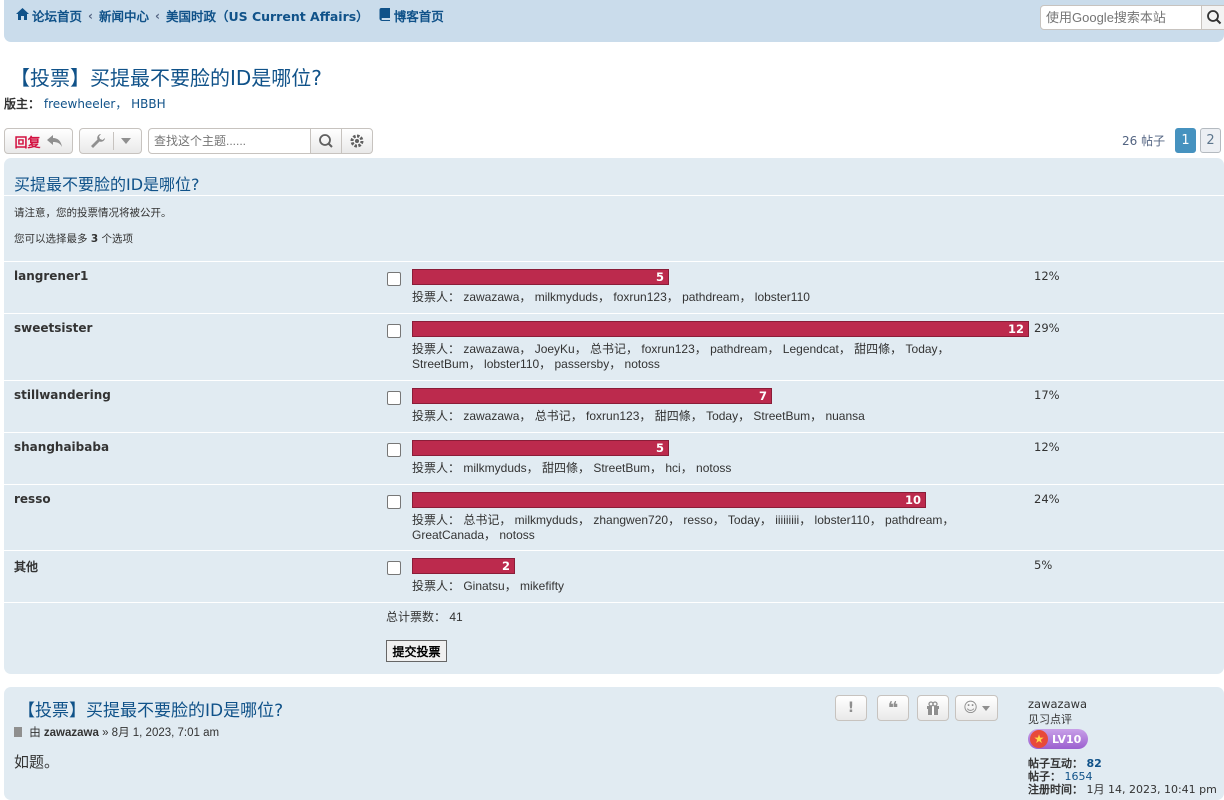  What do you see at coordinates (1067, 739) in the screenshot?
I see `level-label: LV10` at bounding box center [1067, 739].